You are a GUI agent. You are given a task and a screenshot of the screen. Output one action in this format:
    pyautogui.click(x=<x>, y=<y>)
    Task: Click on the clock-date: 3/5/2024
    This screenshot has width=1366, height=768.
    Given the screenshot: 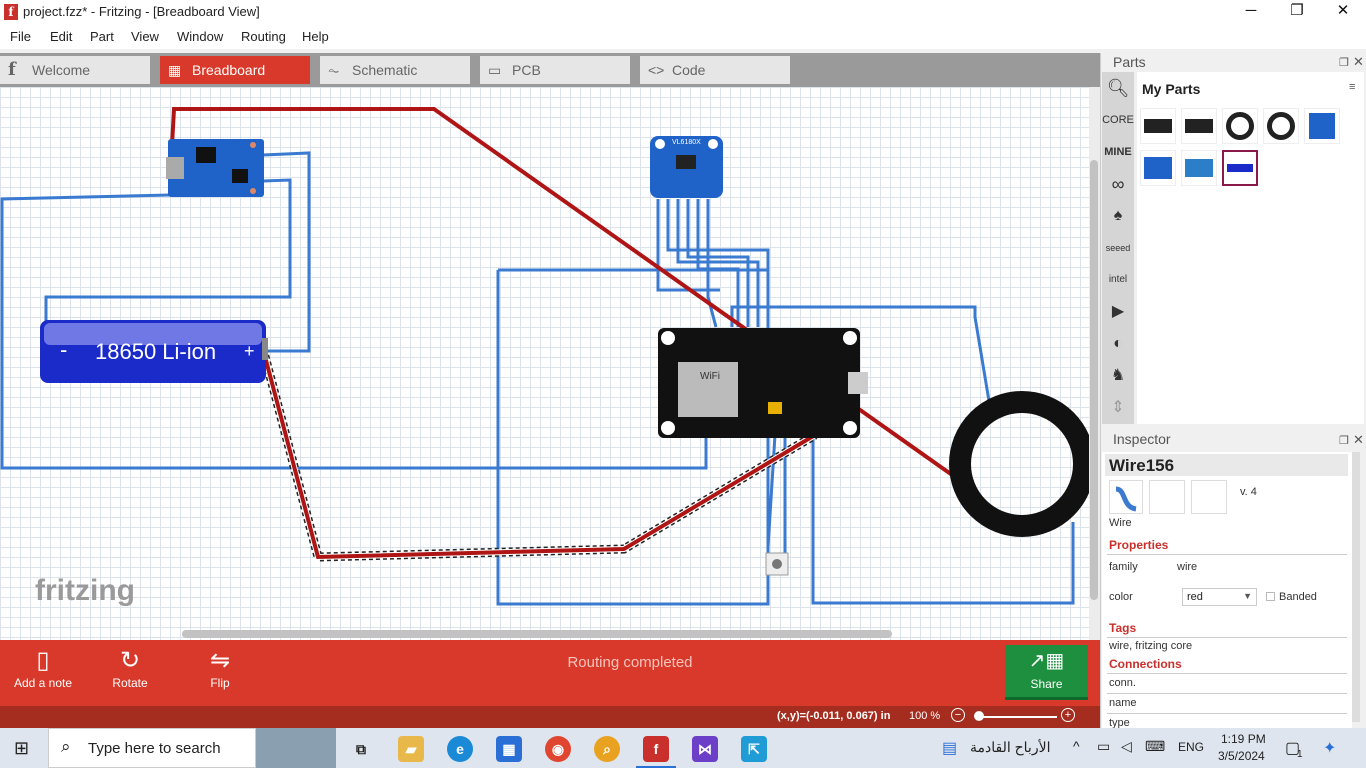 What is the action you would take?
    pyautogui.click(x=1241, y=756)
    